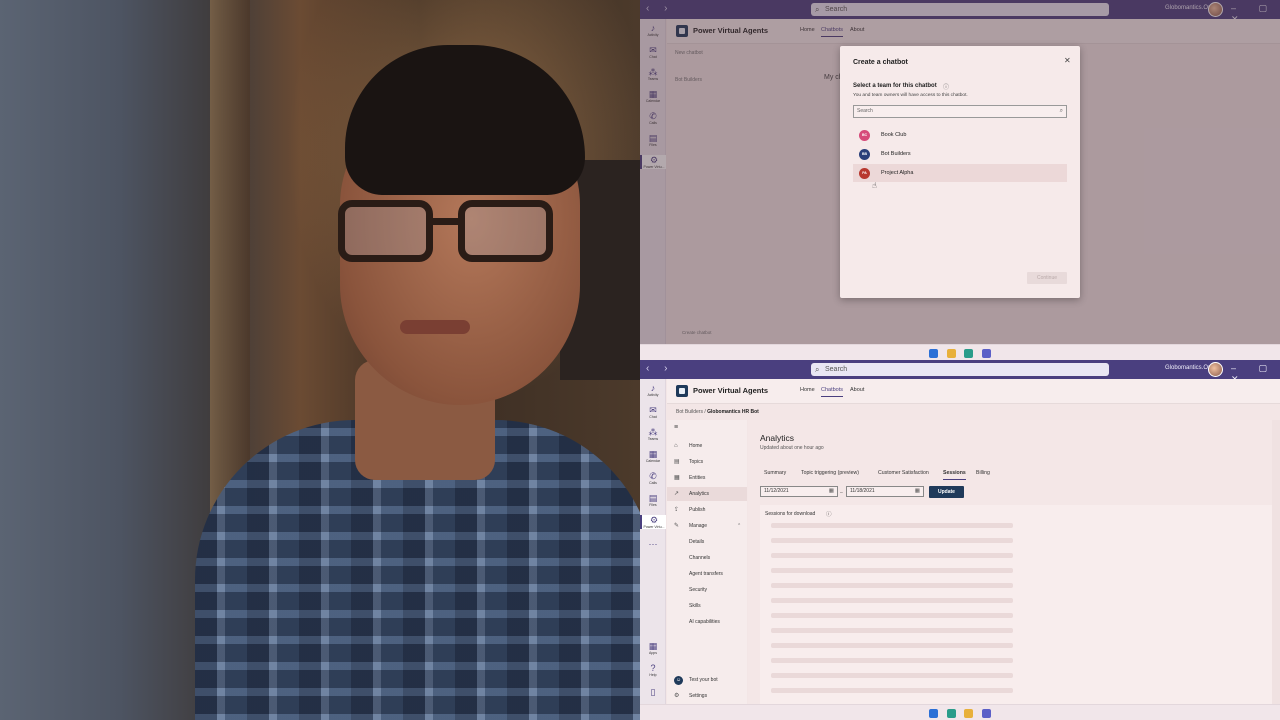 The width and height of the screenshot is (1280, 720). What do you see at coordinates (733, 412) in the screenshot?
I see `breadcrumb-bot: Globomantics HR Bot` at bounding box center [733, 412].